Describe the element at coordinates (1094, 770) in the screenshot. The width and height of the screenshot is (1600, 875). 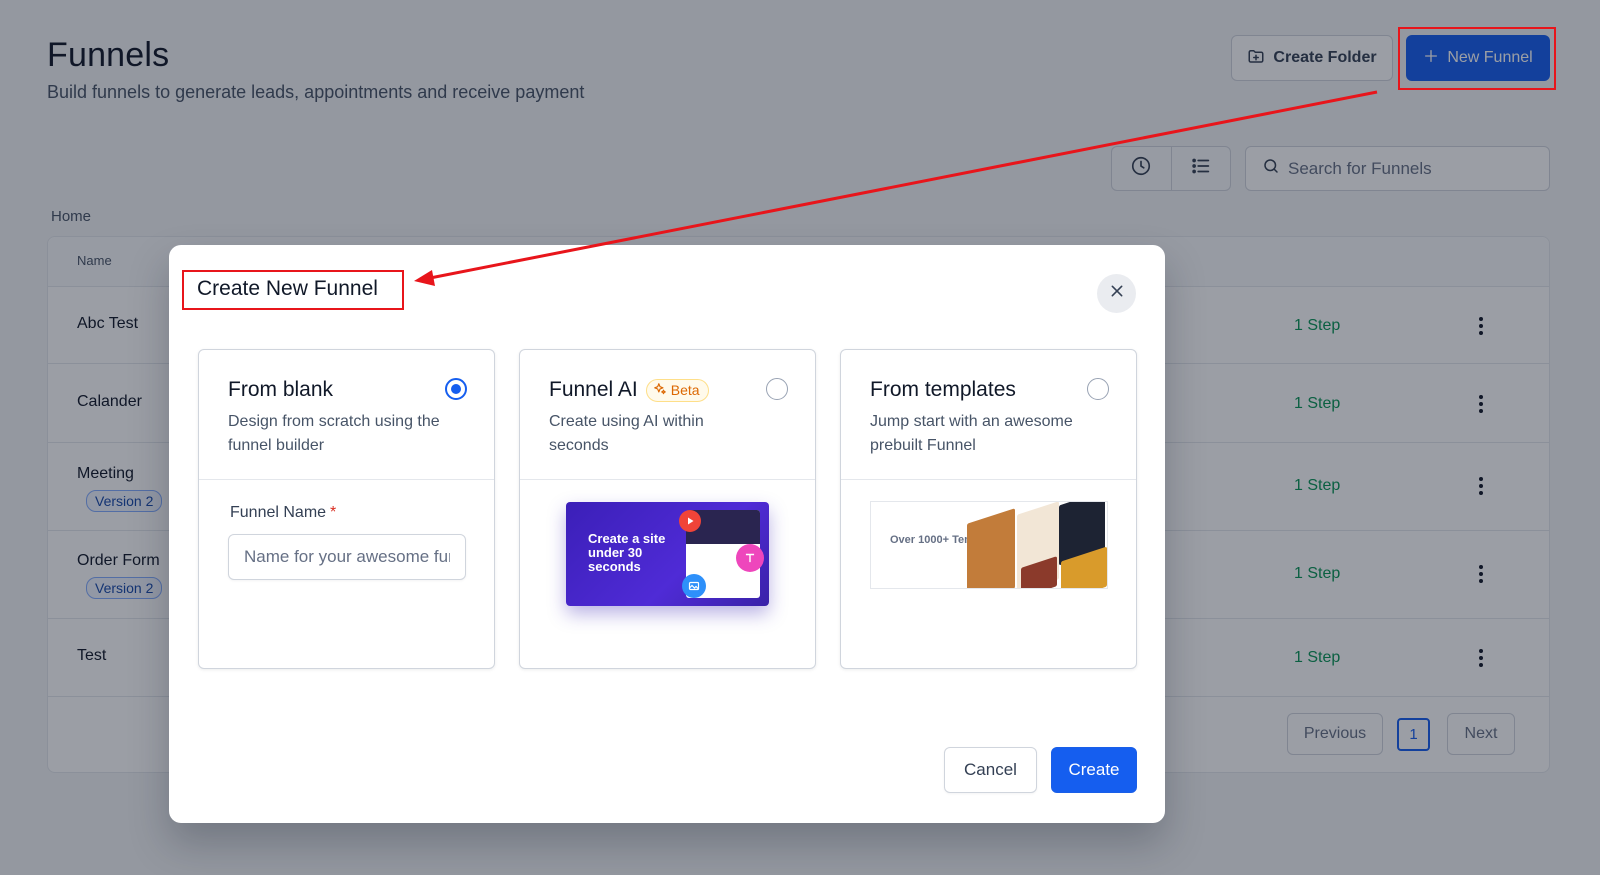
I see `create-button: Create` at that location.